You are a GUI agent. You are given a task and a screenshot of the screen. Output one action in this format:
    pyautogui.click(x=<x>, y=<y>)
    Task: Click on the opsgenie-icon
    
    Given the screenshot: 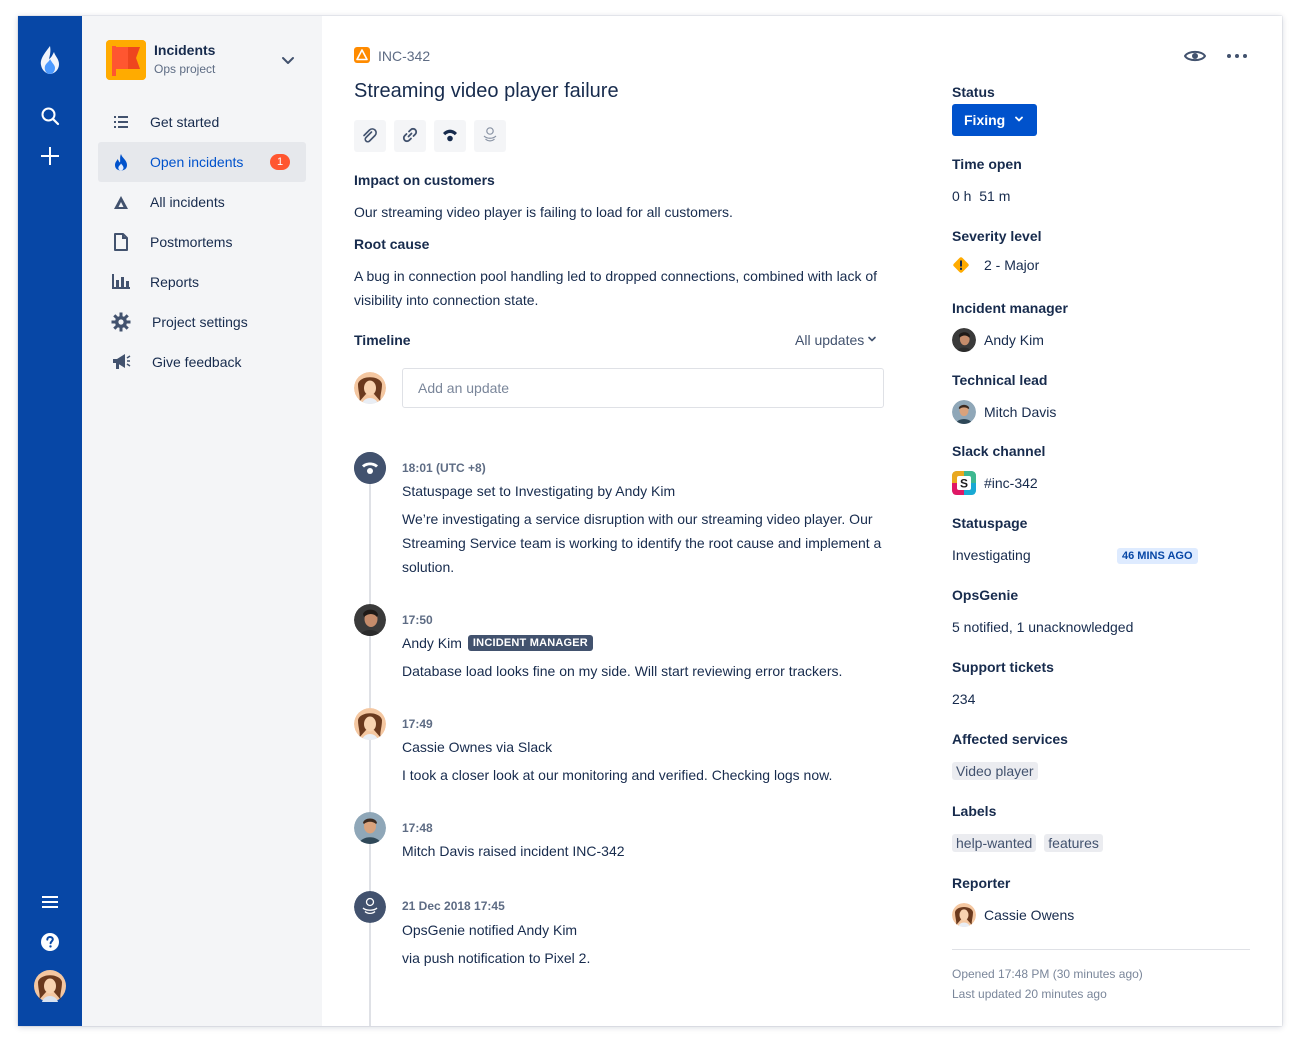 What is the action you would take?
    pyautogui.click(x=490, y=136)
    